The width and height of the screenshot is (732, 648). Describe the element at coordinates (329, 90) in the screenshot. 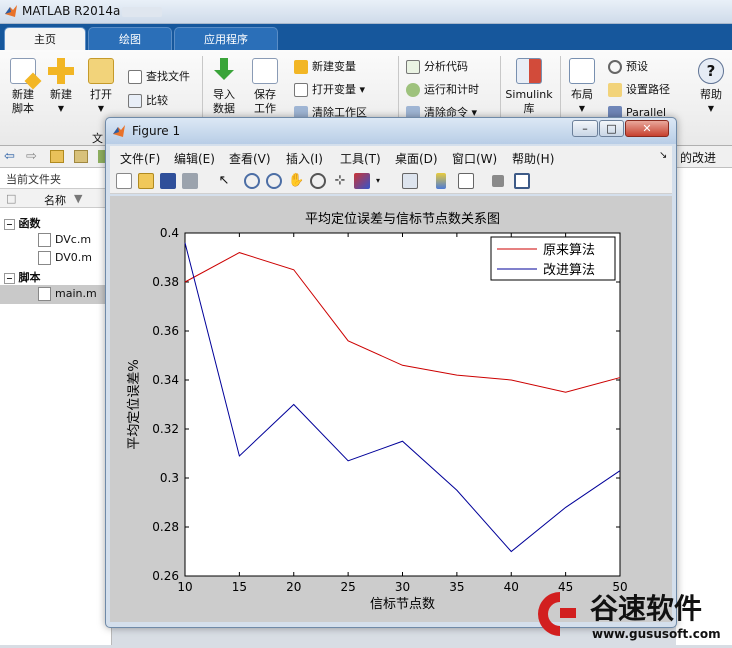

I see `open-variable-button: 打开变量 ▾` at that location.